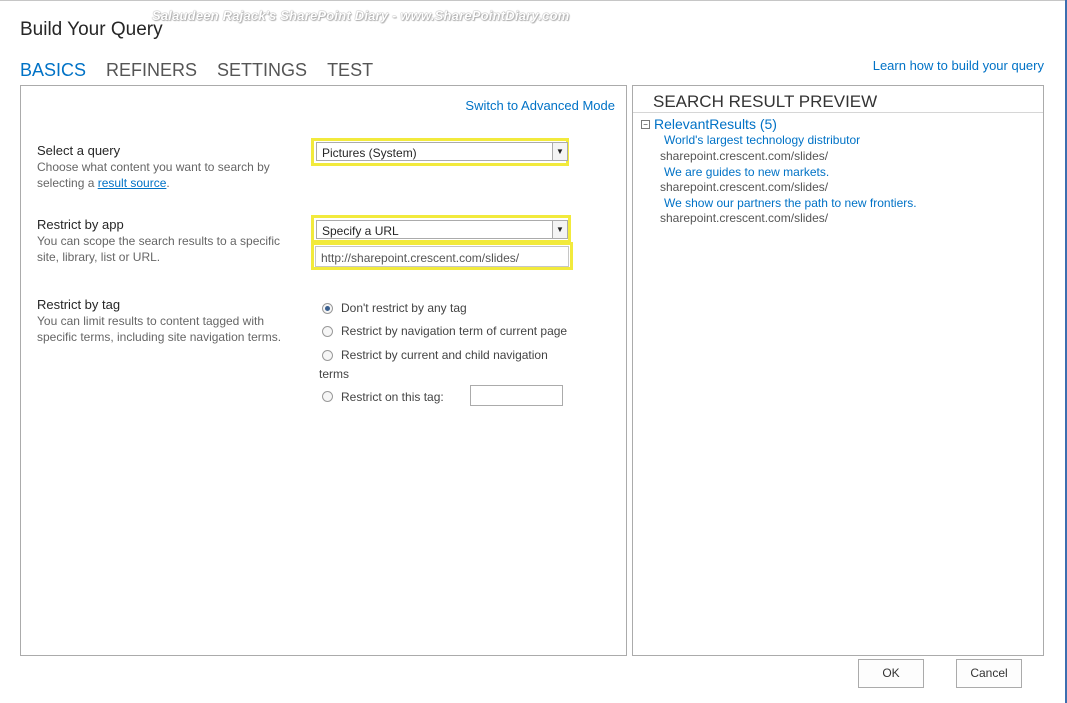  I want to click on result-title: We are guides to new markets., so click(746, 172).